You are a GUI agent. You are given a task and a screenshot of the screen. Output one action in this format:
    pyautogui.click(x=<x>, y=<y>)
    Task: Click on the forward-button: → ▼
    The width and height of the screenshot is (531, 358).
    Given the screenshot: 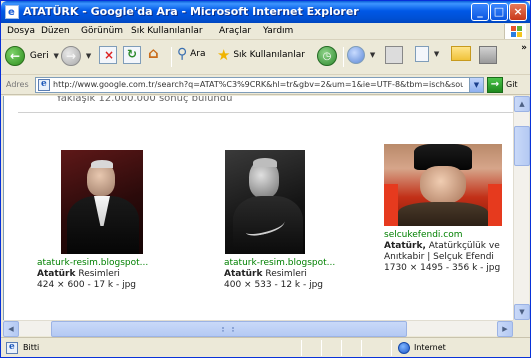 What is the action you would take?
    pyautogui.click(x=76, y=57)
    